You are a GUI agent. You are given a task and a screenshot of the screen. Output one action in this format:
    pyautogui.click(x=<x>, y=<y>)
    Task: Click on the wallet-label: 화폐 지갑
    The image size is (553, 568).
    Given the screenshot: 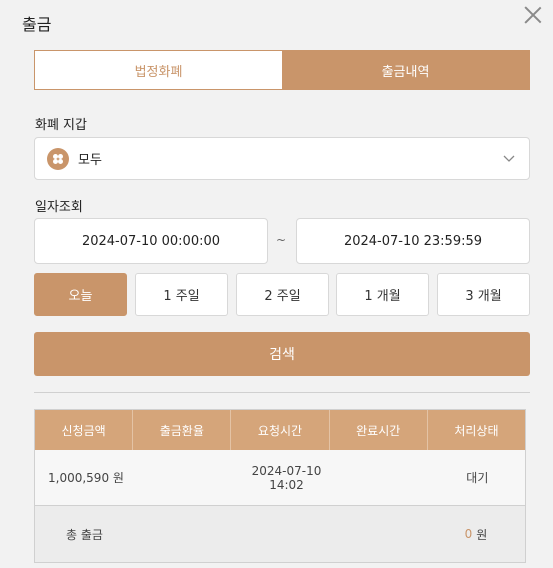 What is the action you would take?
    pyautogui.click(x=61, y=125)
    